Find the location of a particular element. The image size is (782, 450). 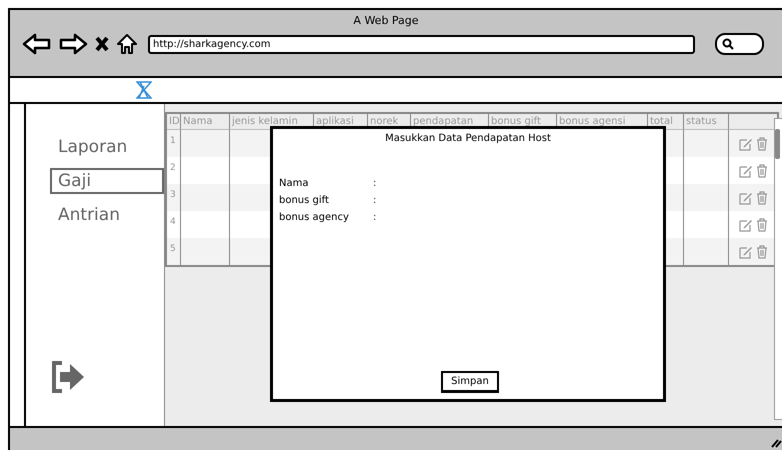

save-button: Simpan is located at coordinates (470, 382).